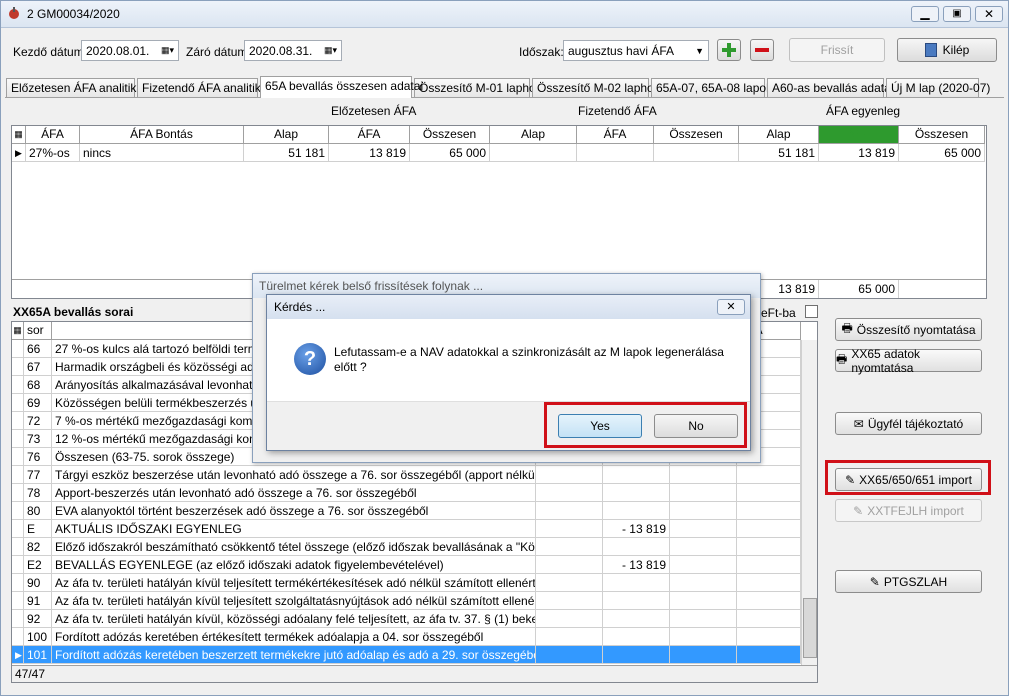 Image resolution: width=1009 pixels, height=696 pixels. What do you see at coordinates (810, 628) in the screenshot?
I see `scrollbar-thumb` at bounding box center [810, 628].